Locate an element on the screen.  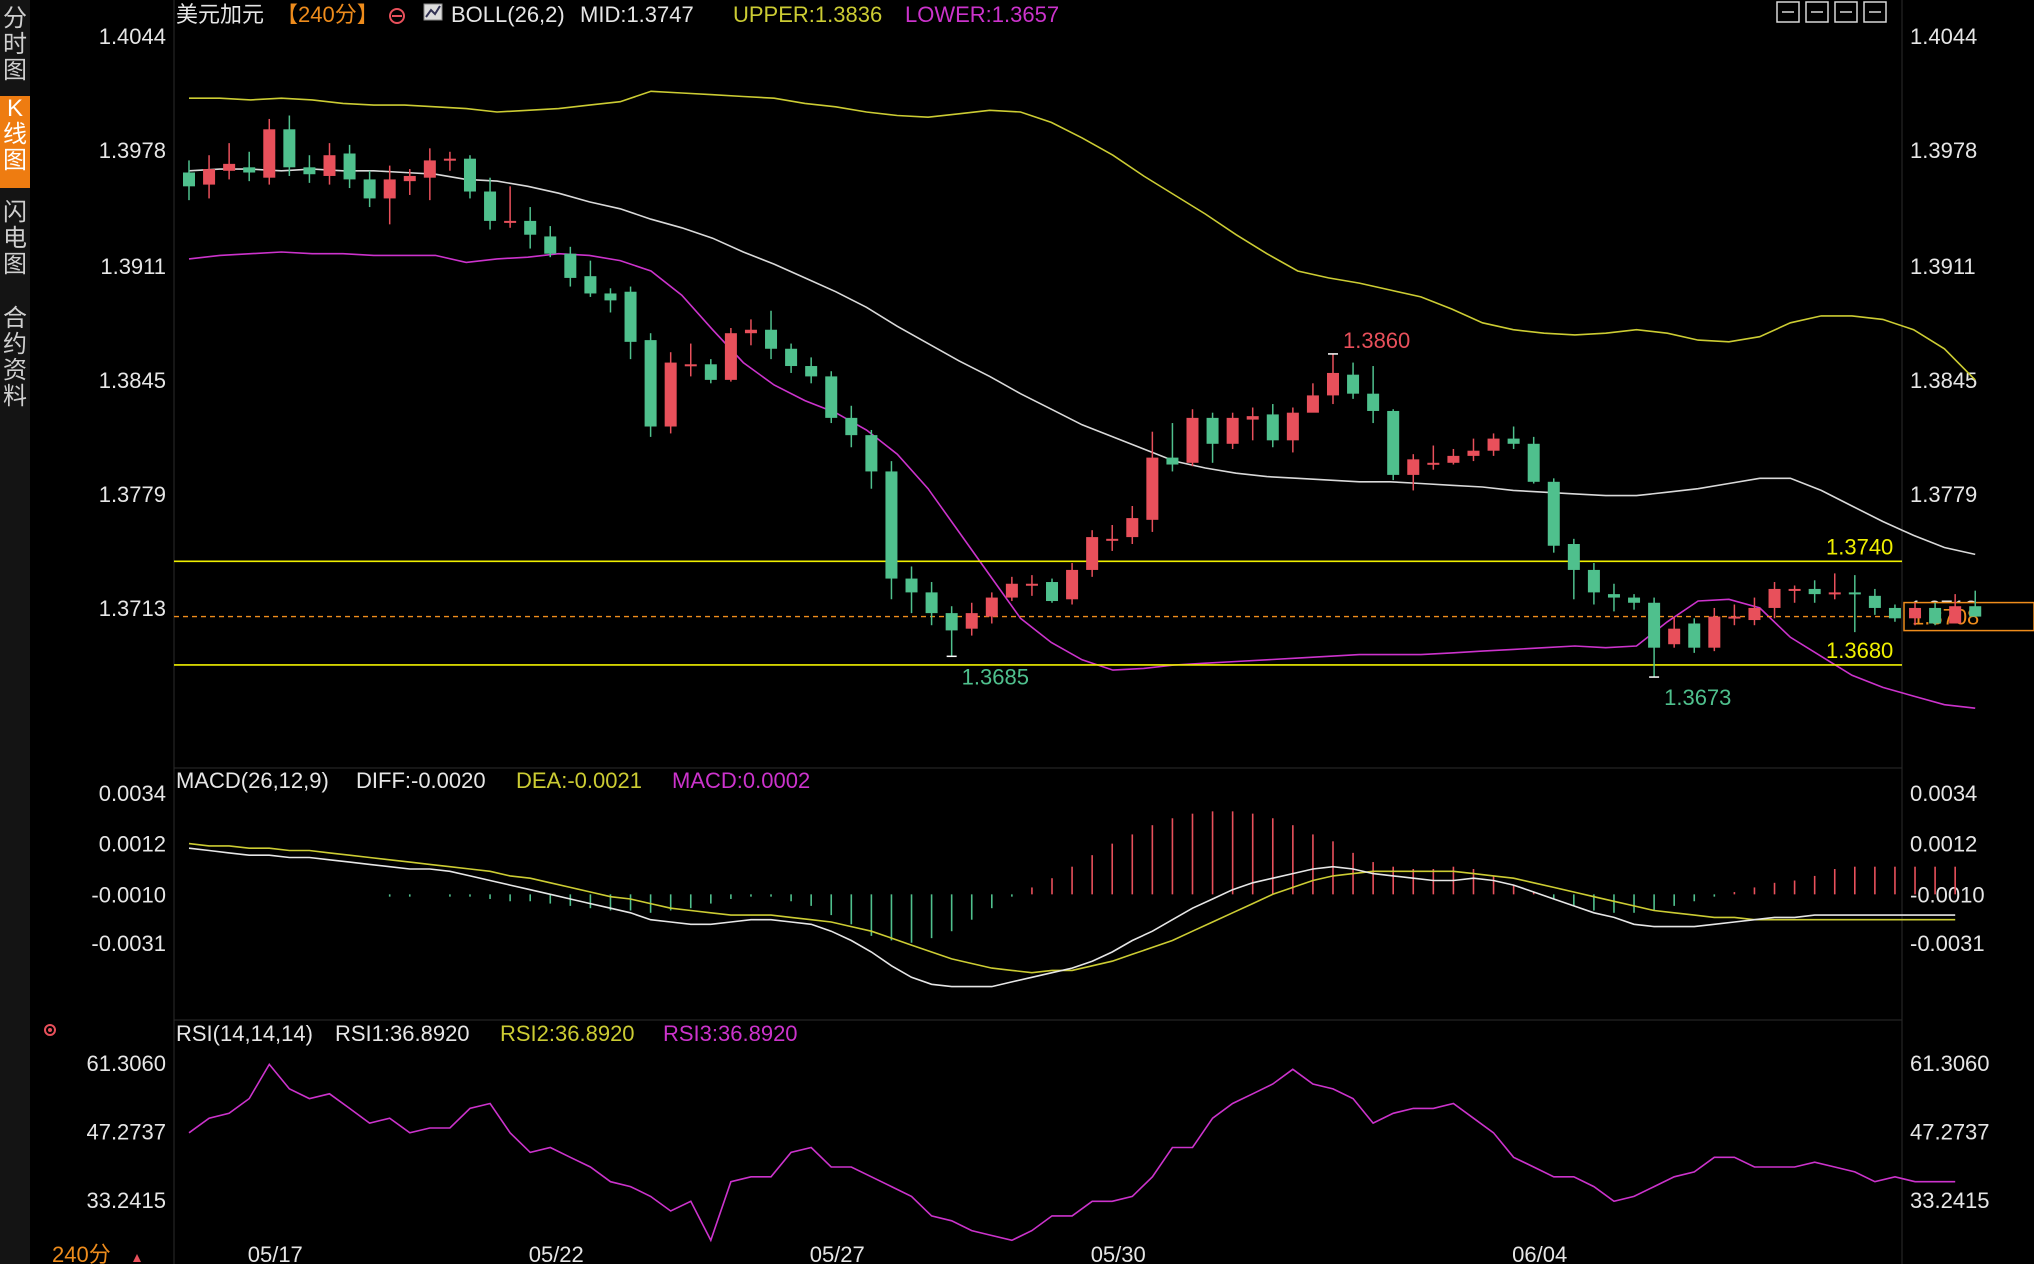
date-axis-label: 06/04 is located at coordinates (1539, 1253).